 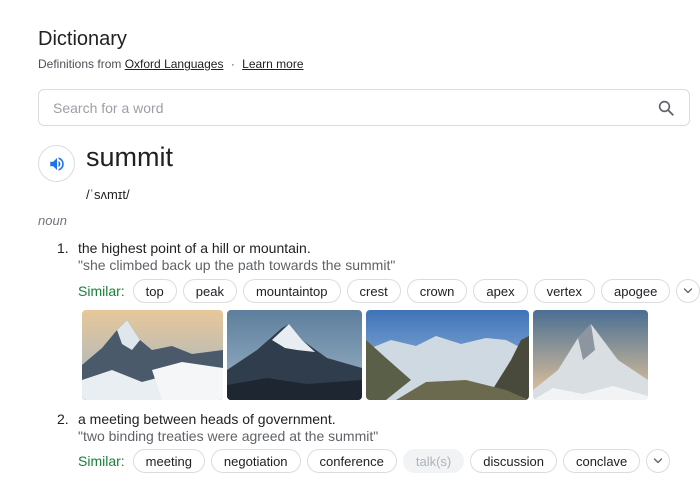 What do you see at coordinates (433, 461) in the screenshot?
I see `similar-chip-disabled: talk(s)` at bounding box center [433, 461].